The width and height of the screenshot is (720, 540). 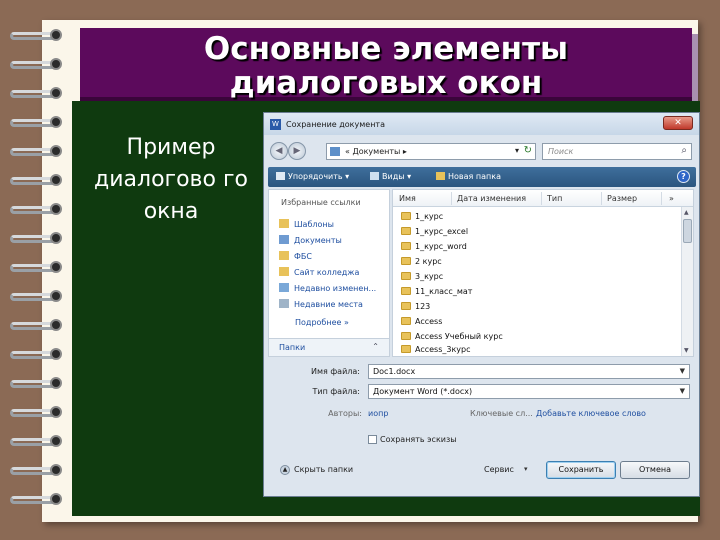 I want to click on authors-value: иопр, so click(x=378, y=413).